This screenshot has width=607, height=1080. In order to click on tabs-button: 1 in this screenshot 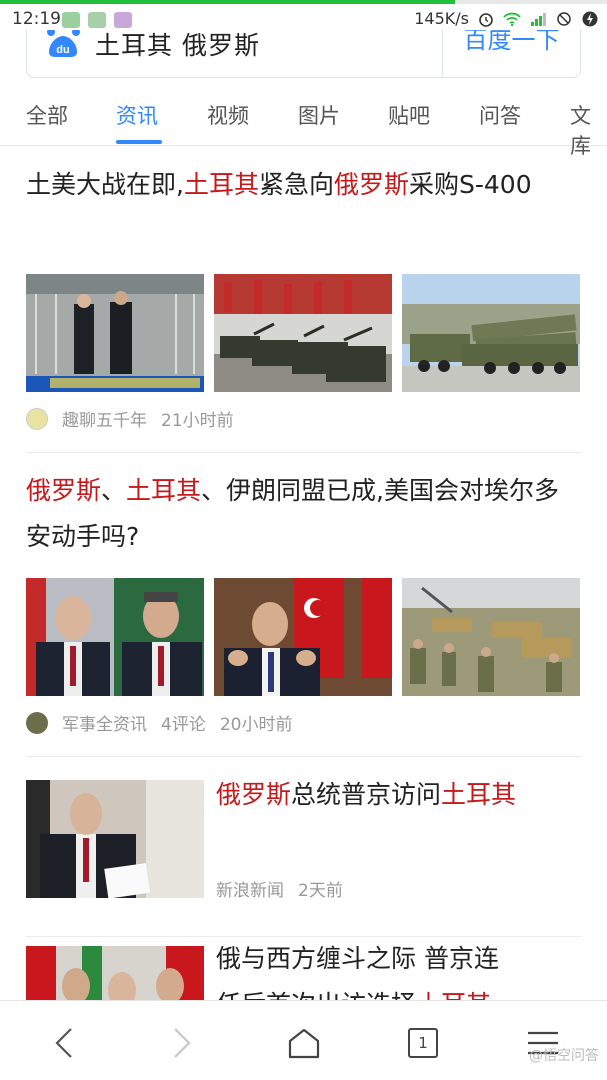, I will do `click(423, 1043)`.